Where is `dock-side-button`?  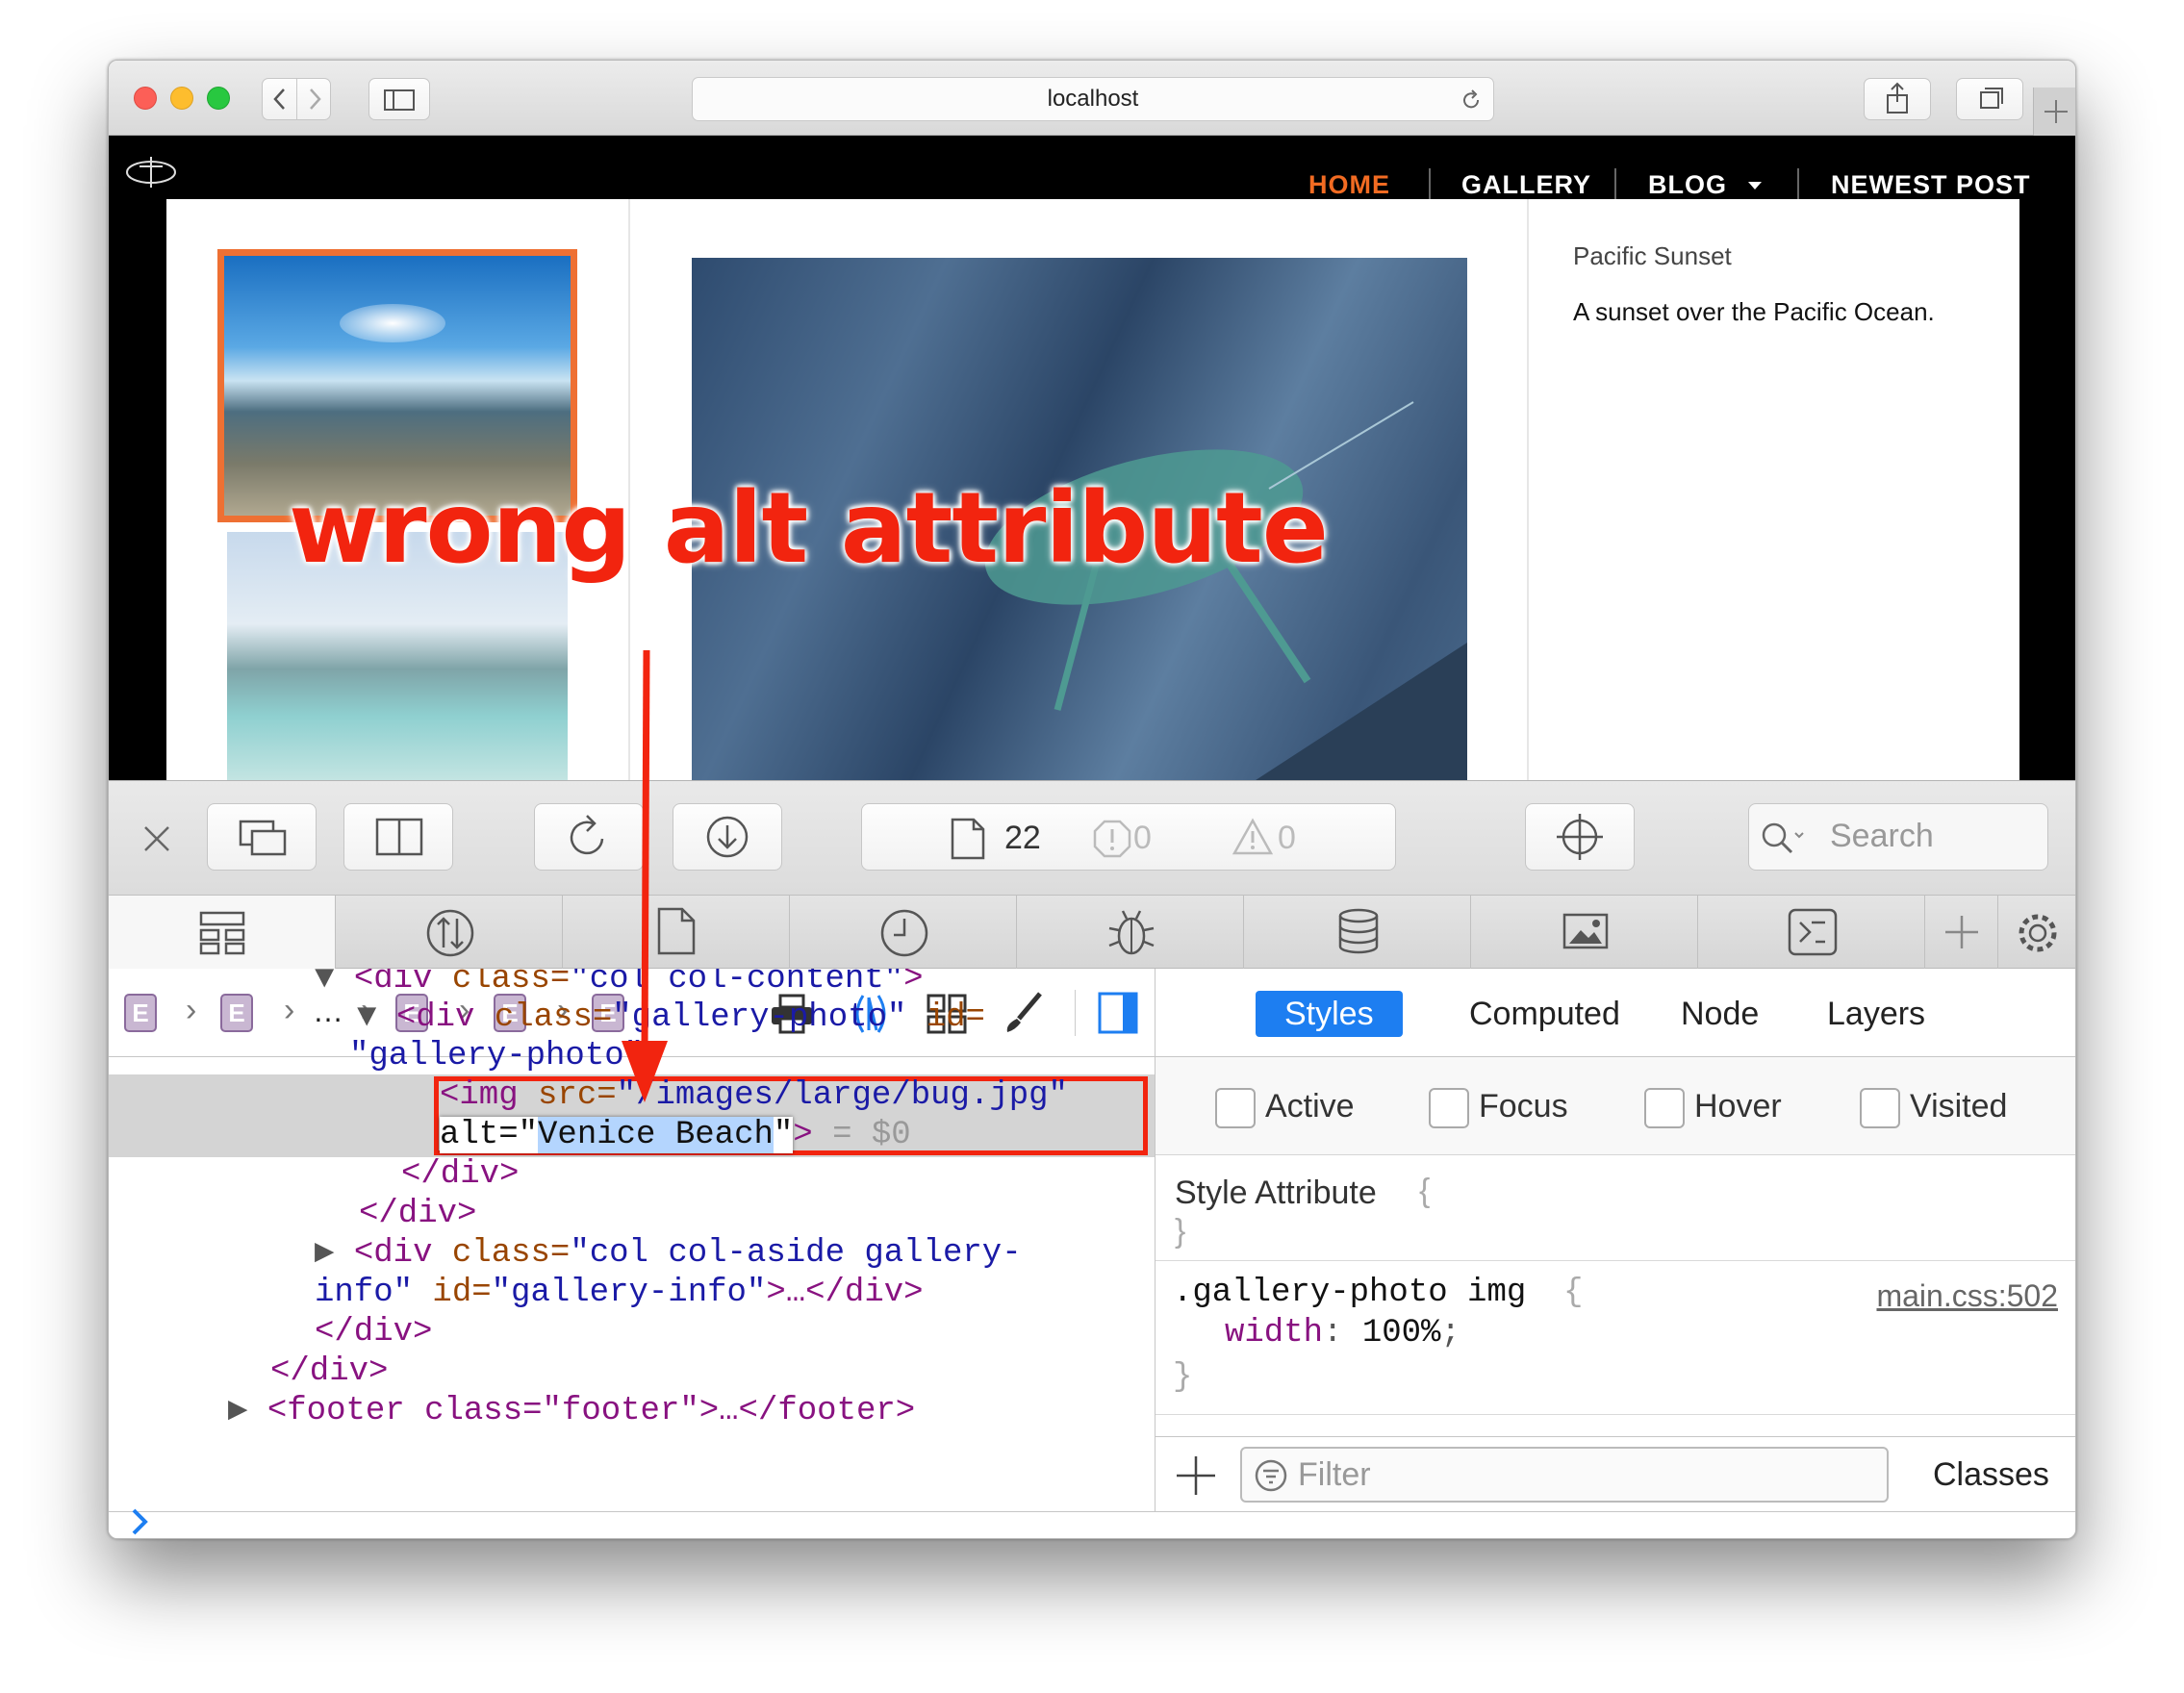
dock-side-button is located at coordinates (398, 837).